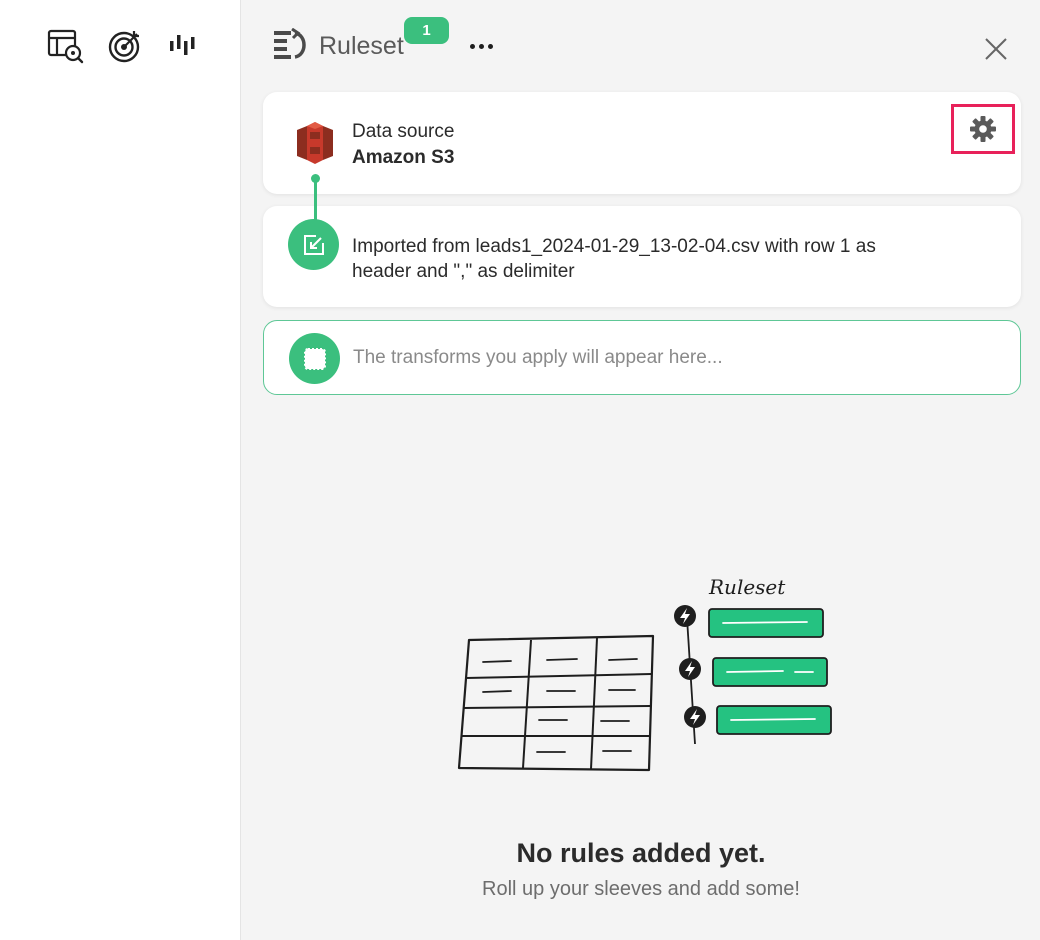 Image resolution: width=1040 pixels, height=940 pixels. I want to click on data-source-value: Amazon S3, so click(403, 157).